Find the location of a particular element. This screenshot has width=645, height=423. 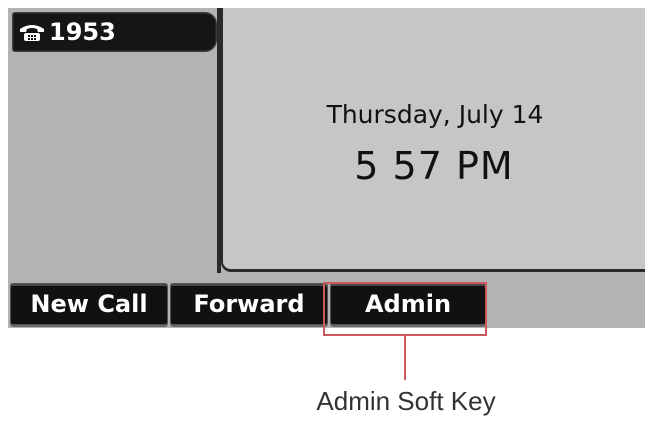

callout-leader-line is located at coordinates (405, 358).